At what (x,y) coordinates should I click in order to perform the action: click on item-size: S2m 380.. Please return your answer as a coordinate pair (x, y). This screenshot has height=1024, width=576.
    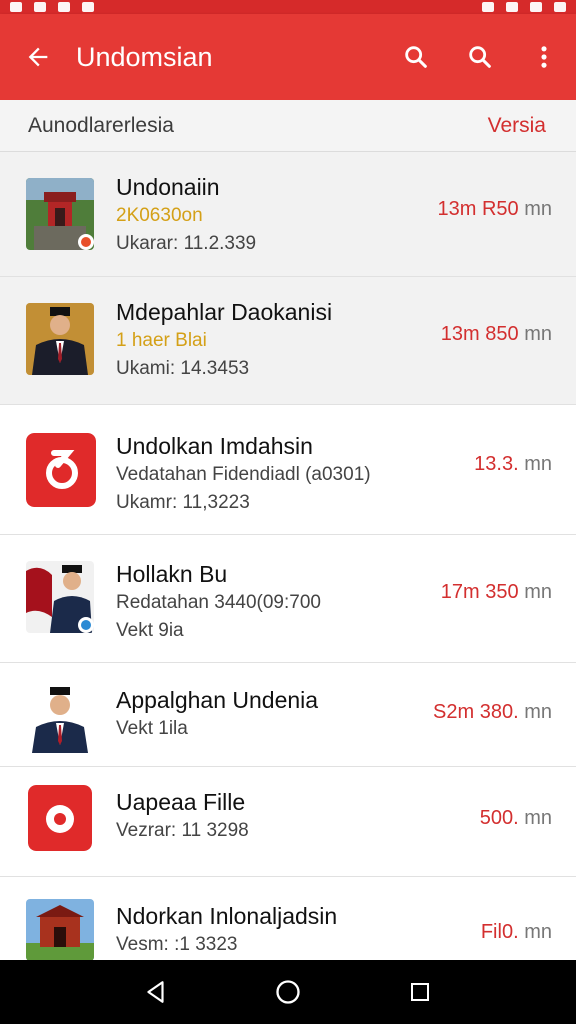
    Looking at the image, I should click on (476, 712).